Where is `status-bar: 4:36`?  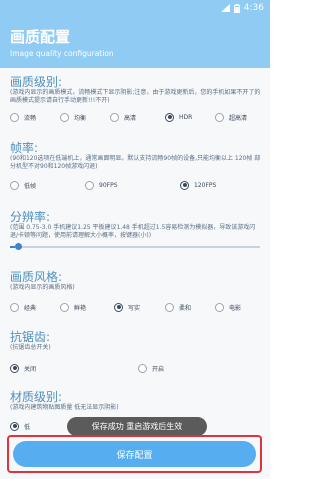
status-bar: 4:36 is located at coordinates (135, 8).